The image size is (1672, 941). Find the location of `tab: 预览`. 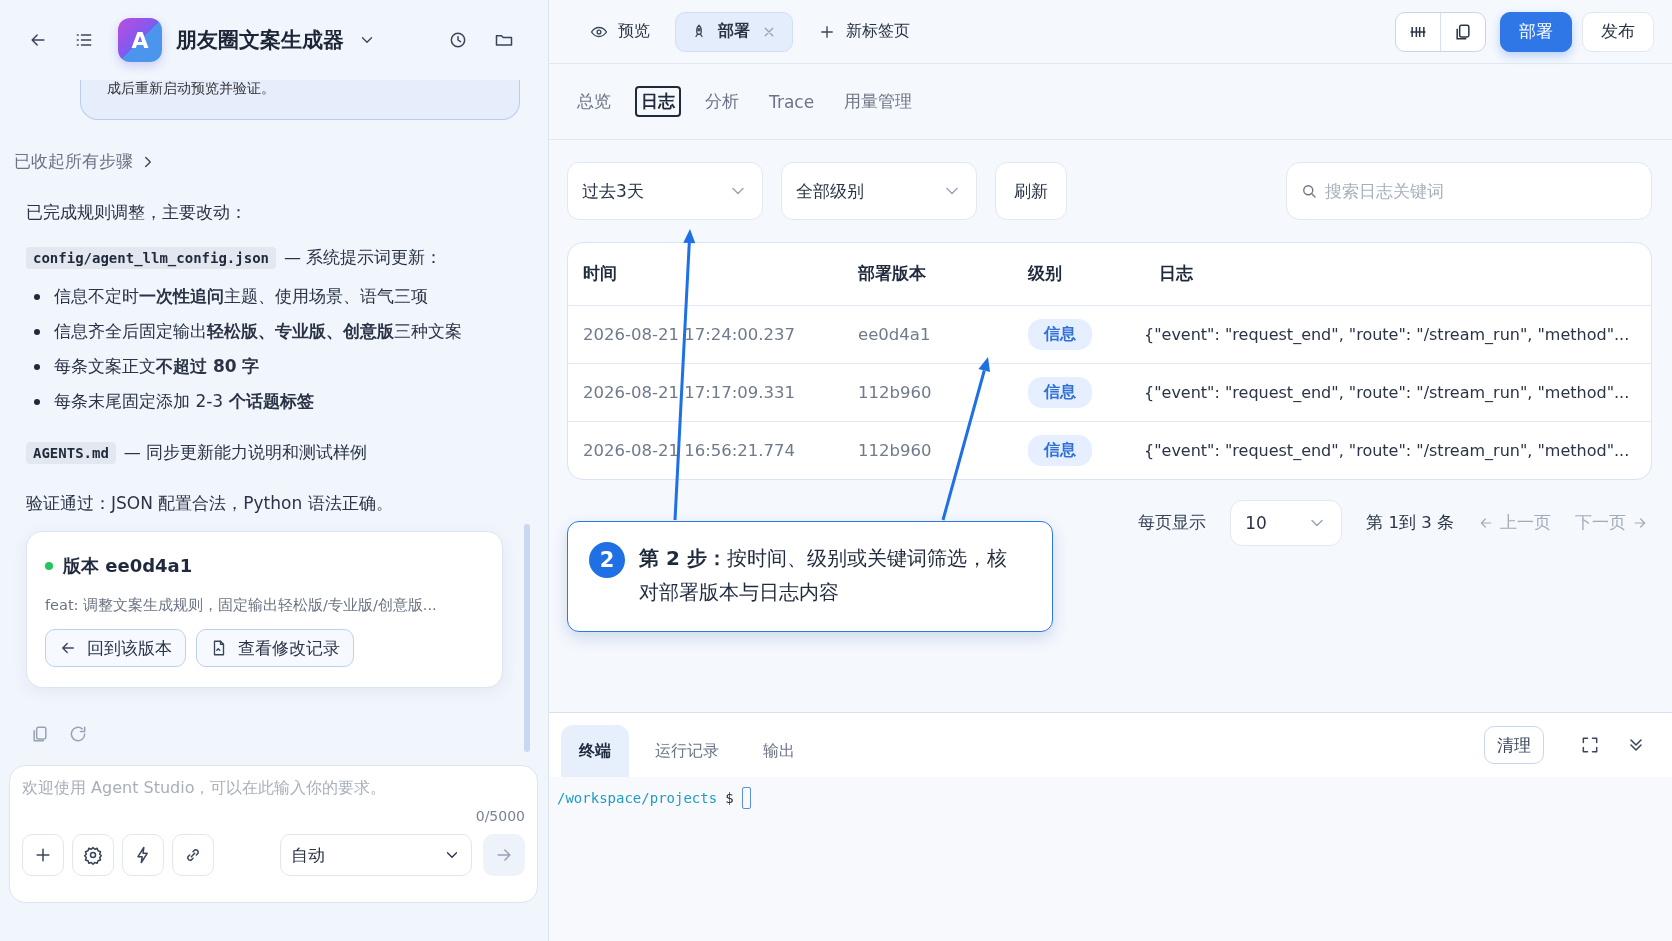

tab: 预览 is located at coordinates (620, 31).